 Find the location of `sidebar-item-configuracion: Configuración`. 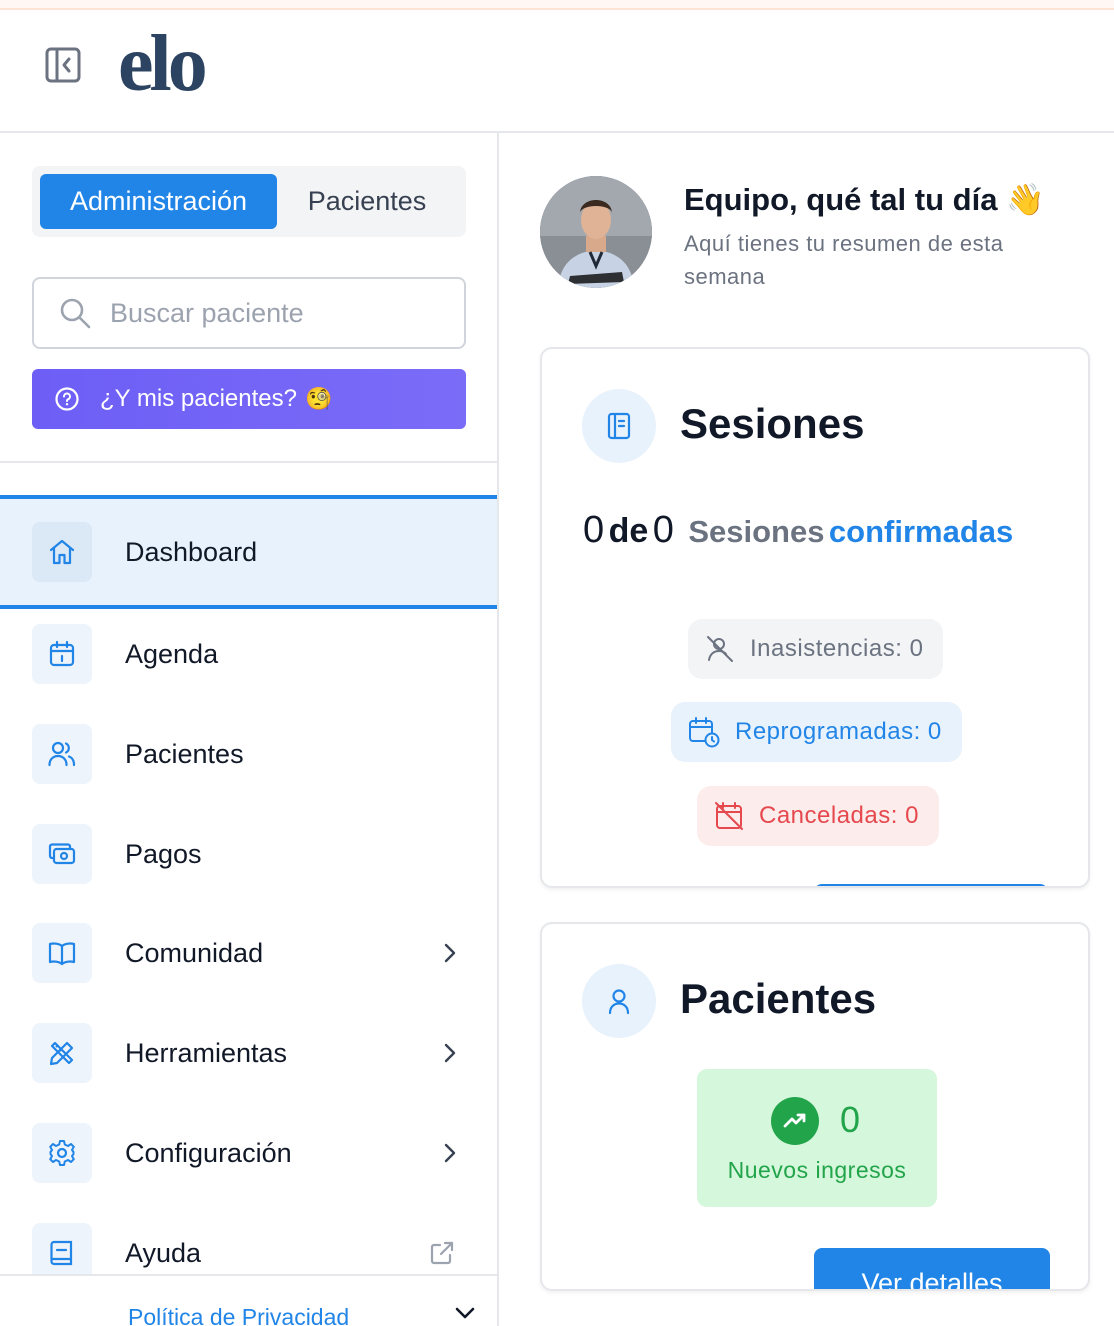

sidebar-item-configuracion: Configuración is located at coordinates (248, 1153).